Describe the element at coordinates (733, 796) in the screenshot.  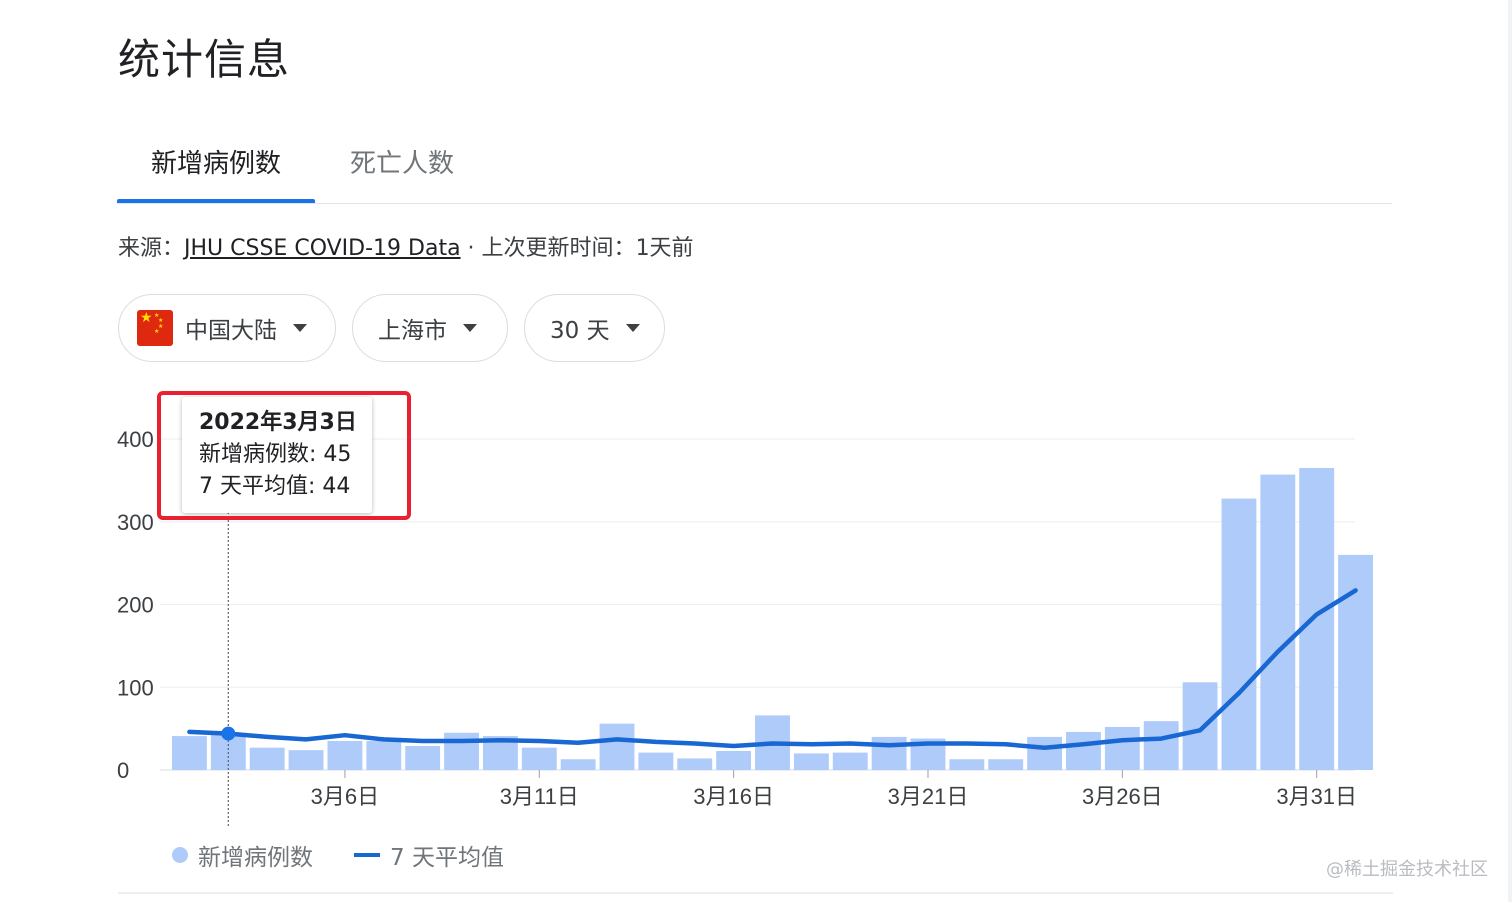
I see `x-tick-label: 3月16日` at that location.